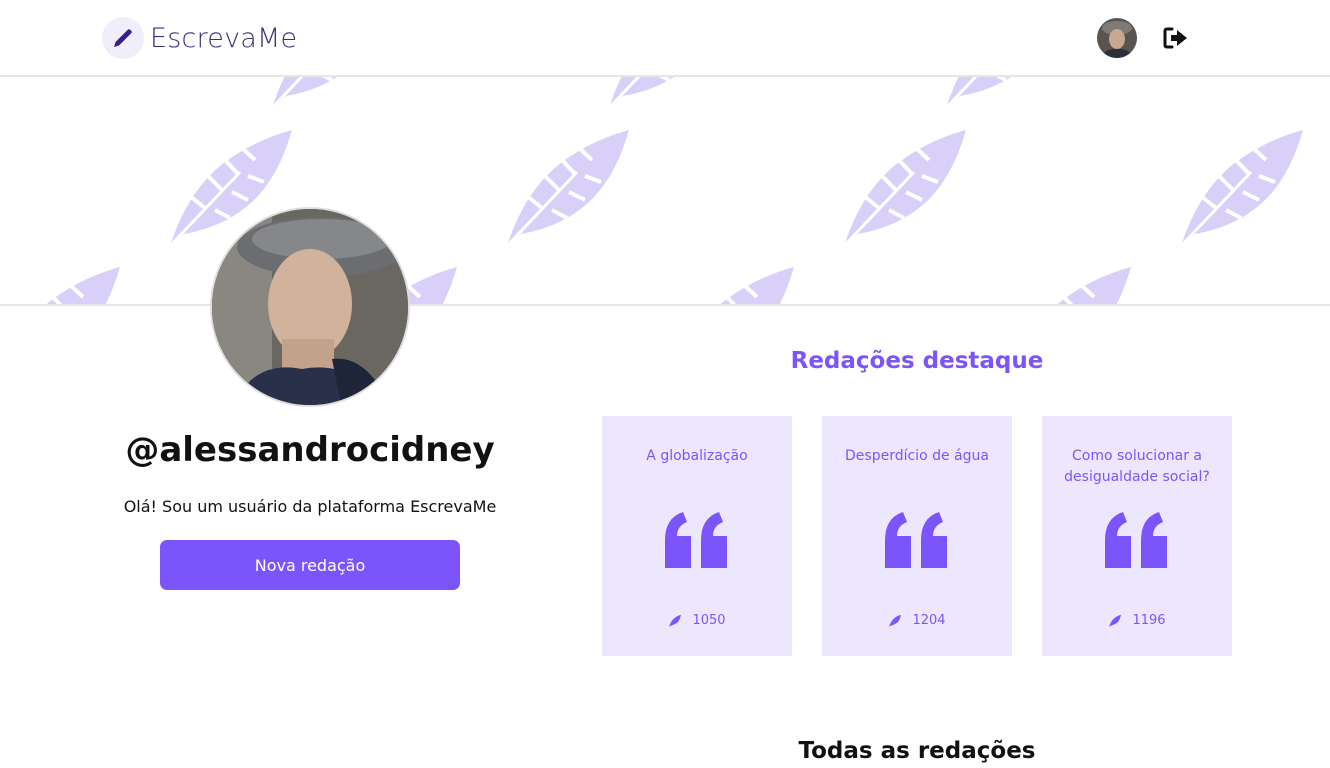 Image resolution: width=1330 pixels, height=768 pixels. Describe the element at coordinates (929, 620) in the screenshot. I see `card-views: 1204` at that location.